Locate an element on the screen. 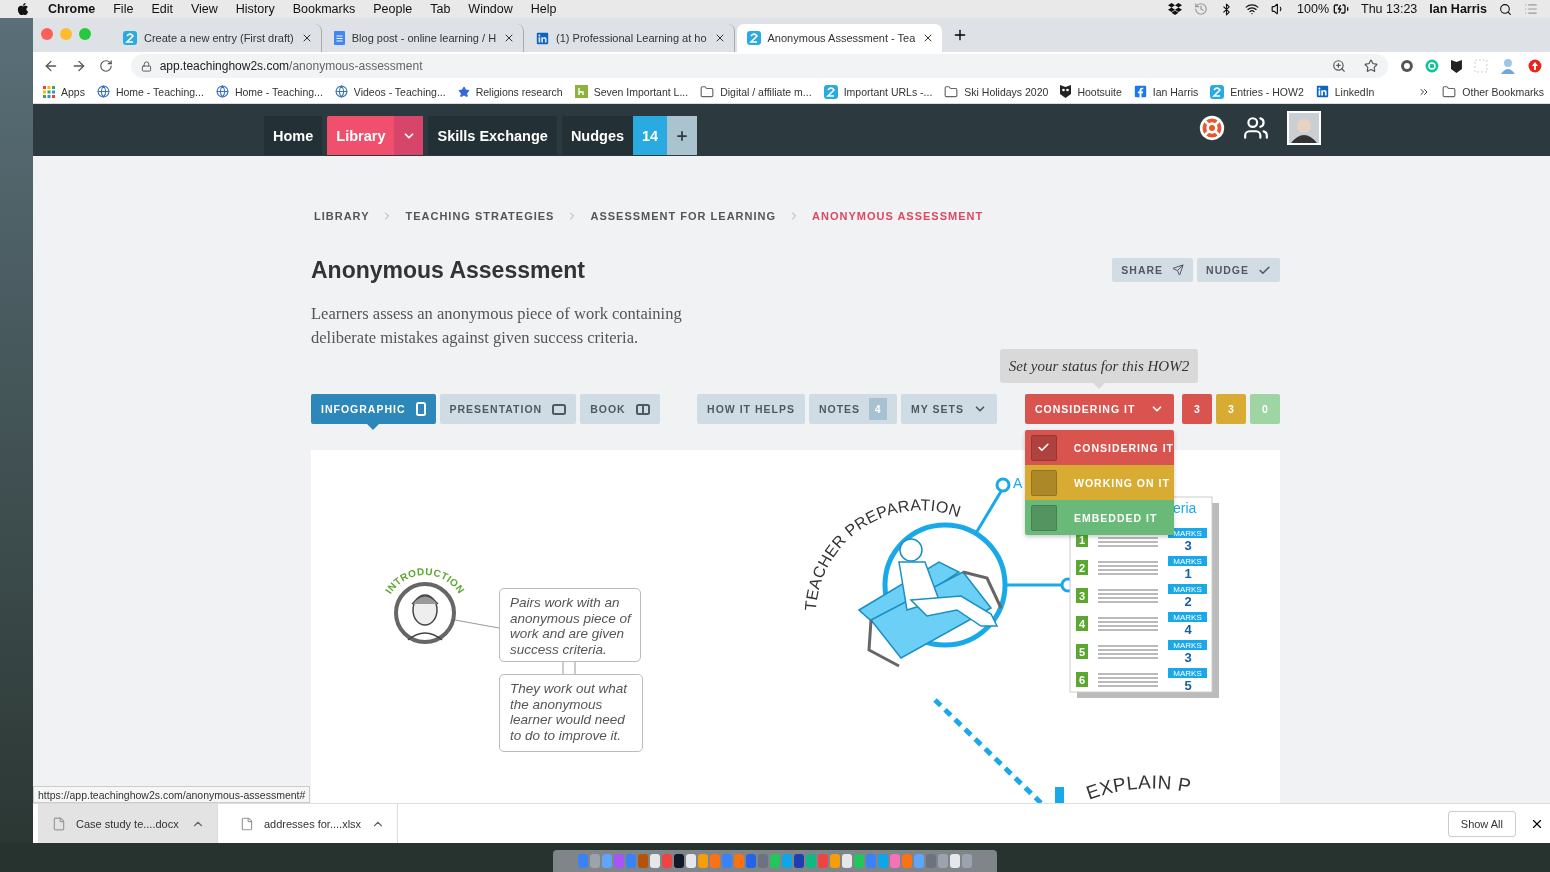  marks-value: 3 is located at coordinates (1188, 657).